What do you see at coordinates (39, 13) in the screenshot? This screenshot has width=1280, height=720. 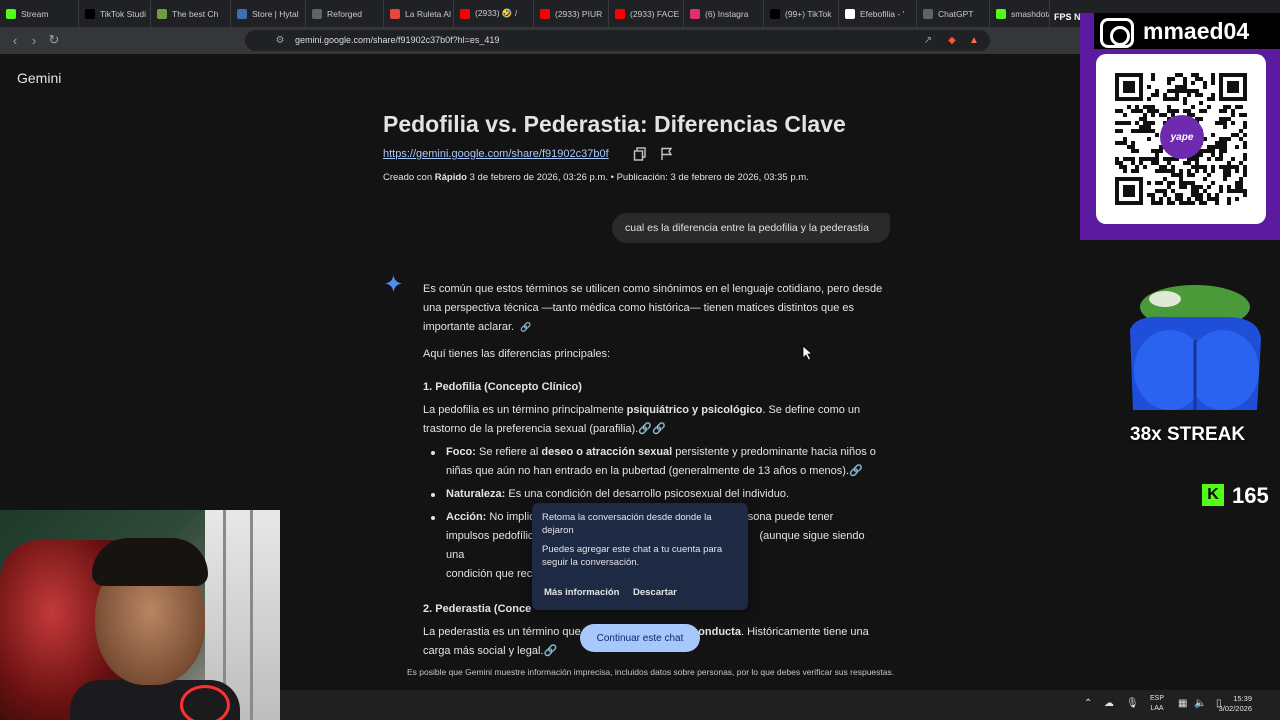 I see `browser-tab: Stream` at bounding box center [39, 13].